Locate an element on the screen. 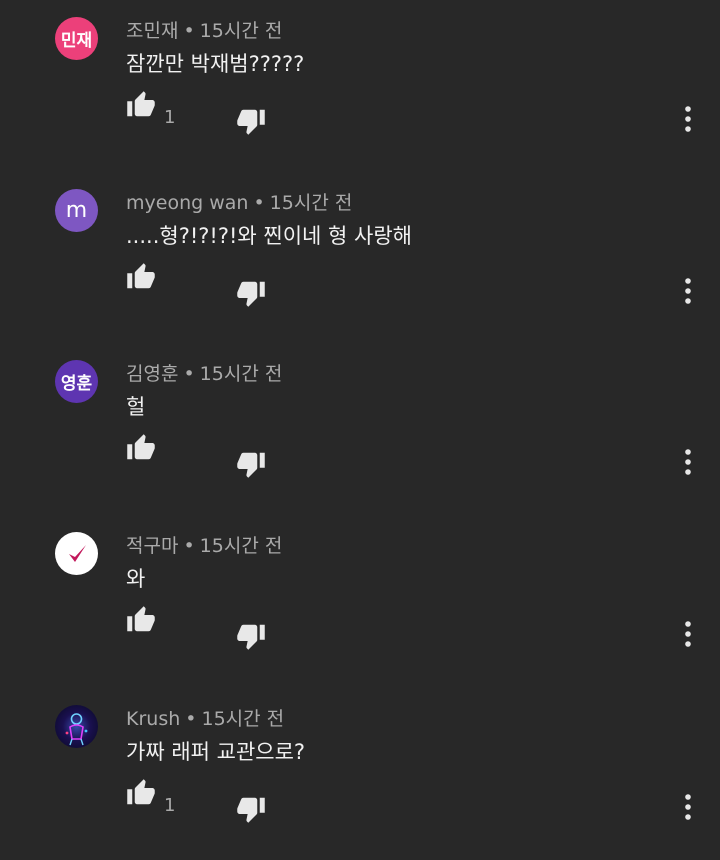 The image size is (720, 860). avatar: 영훈 is located at coordinates (76, 381).